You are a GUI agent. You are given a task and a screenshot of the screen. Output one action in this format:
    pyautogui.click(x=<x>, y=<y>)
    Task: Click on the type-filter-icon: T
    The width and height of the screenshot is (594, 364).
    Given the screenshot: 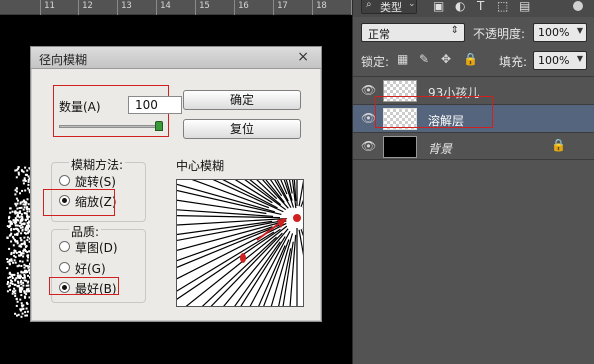 What is the action you would take?
    pyautogui.click(x=480, y=6)
    